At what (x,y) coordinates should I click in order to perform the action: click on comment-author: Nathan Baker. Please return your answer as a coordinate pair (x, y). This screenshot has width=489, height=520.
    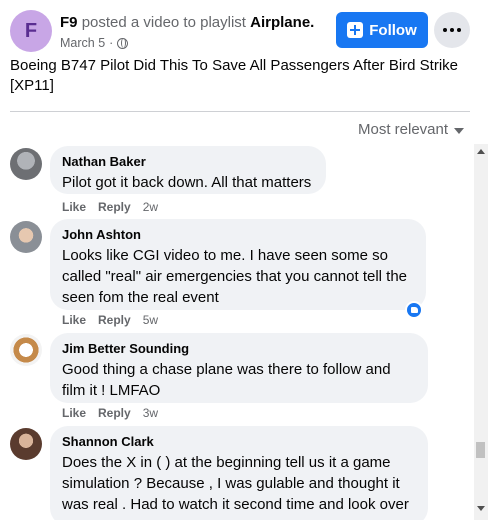
    Looking at the image, I should click on (188, 162).